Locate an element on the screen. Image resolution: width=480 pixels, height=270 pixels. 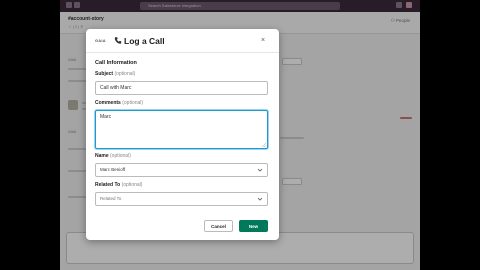
related-to-label: Related To (optional) is located at coordinates (119, 185).